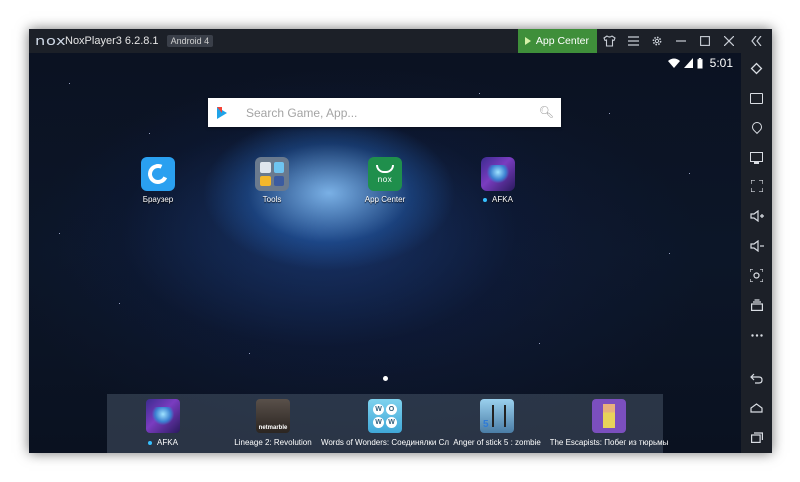 The width and height of the screenshot is (800, 482). What do you see at coordinates (681, 41) in the screenshot?
I see `minimize-icon` at bounding box center [681, 41].